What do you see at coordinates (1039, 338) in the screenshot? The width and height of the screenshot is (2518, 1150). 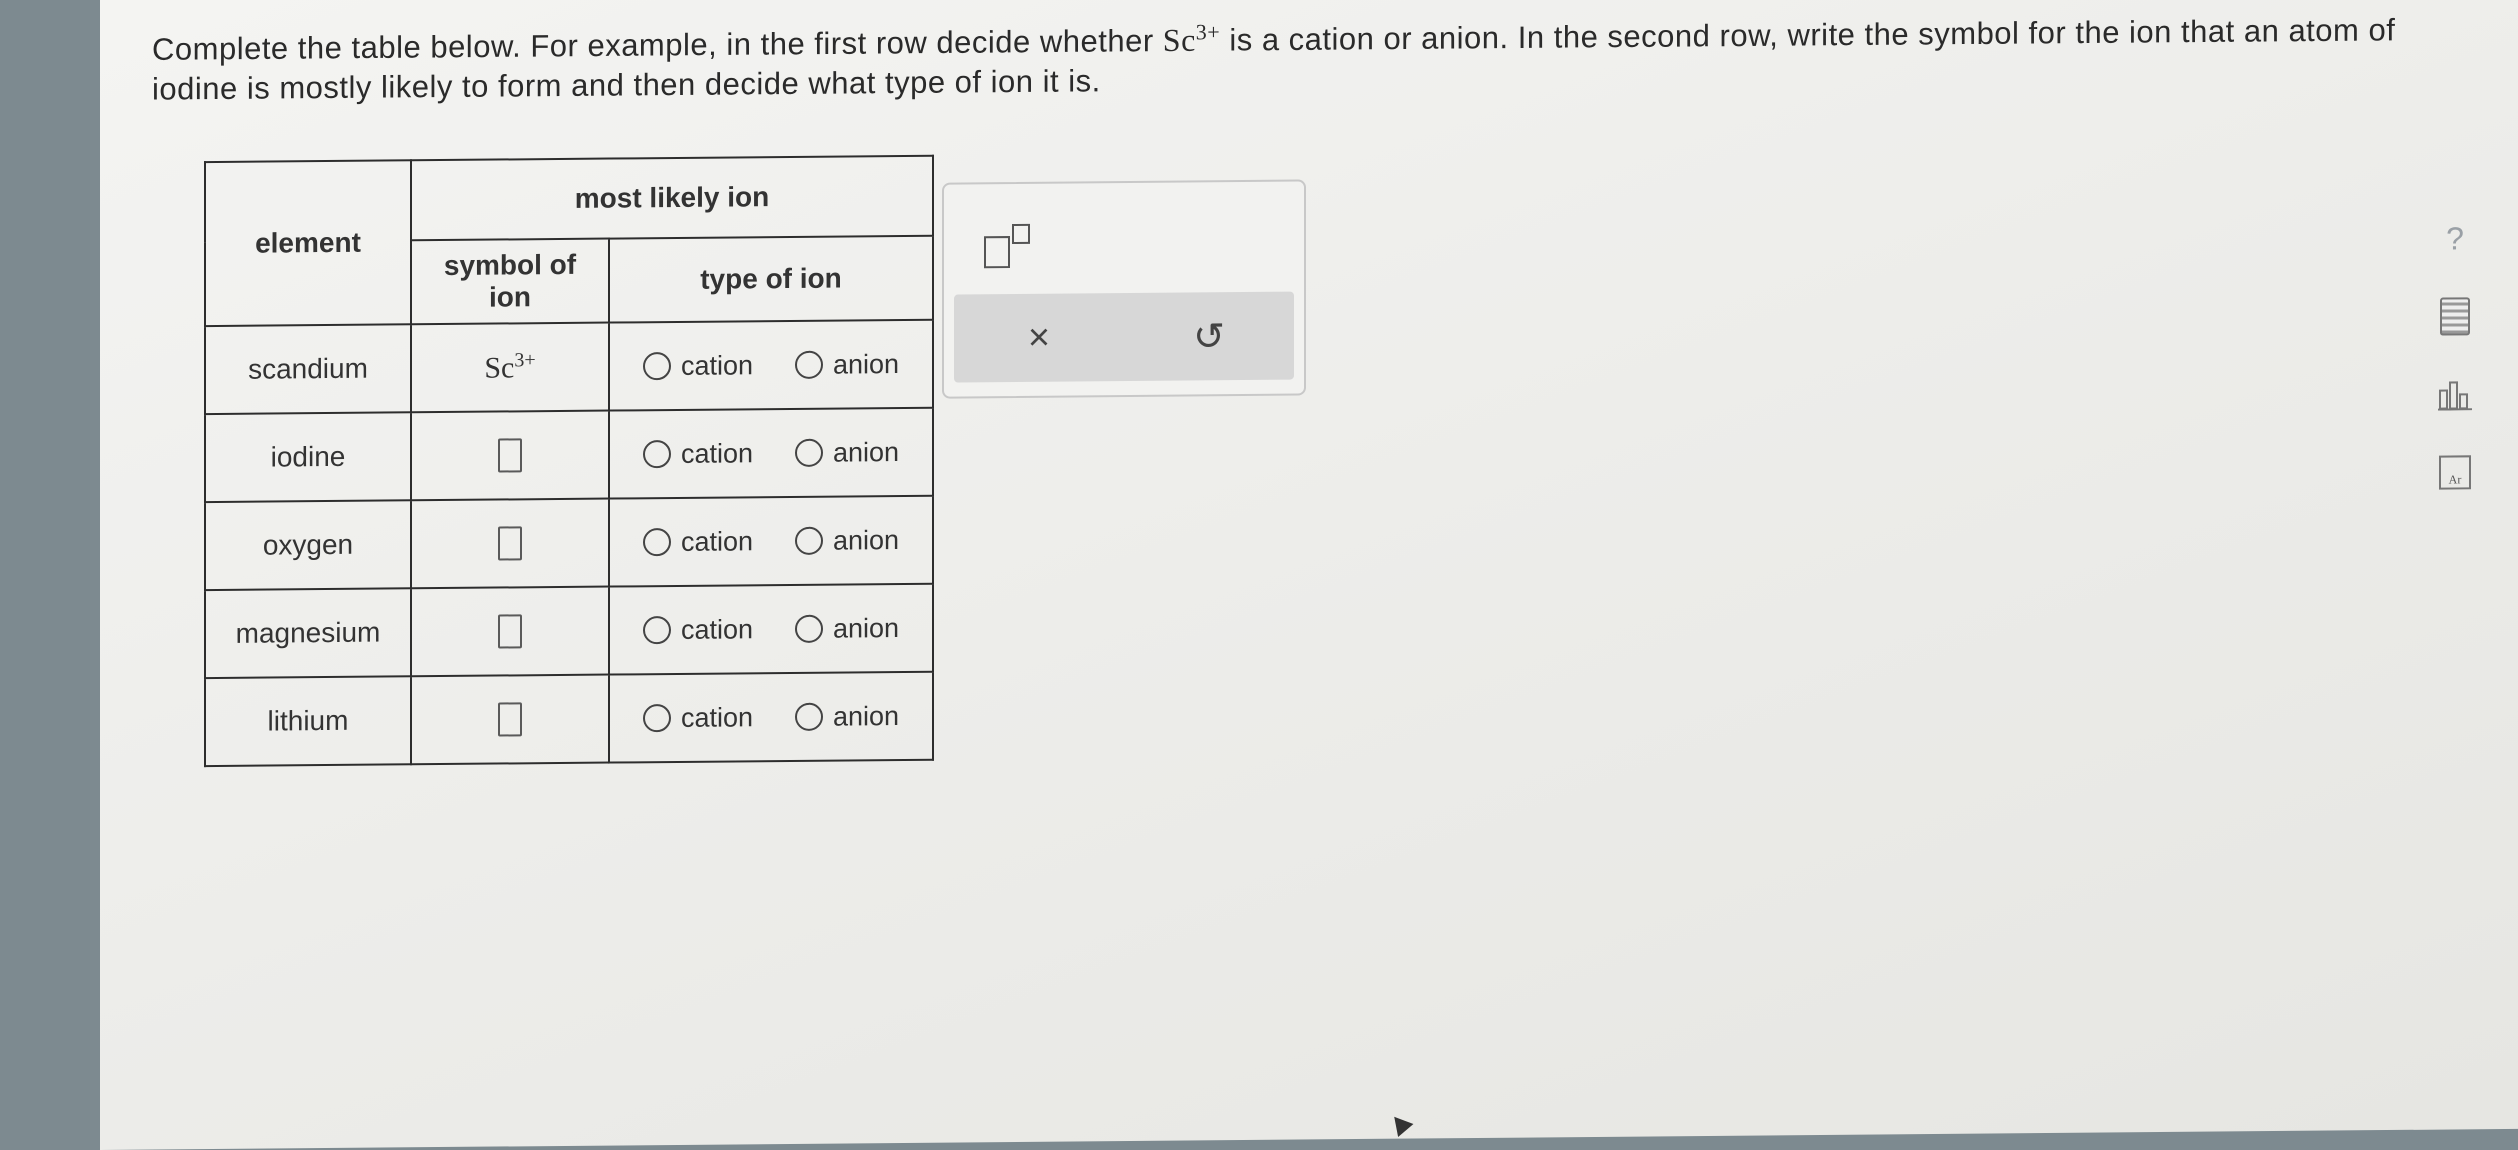 I see `clear-button: ×` at bounding box center [1039, 338].